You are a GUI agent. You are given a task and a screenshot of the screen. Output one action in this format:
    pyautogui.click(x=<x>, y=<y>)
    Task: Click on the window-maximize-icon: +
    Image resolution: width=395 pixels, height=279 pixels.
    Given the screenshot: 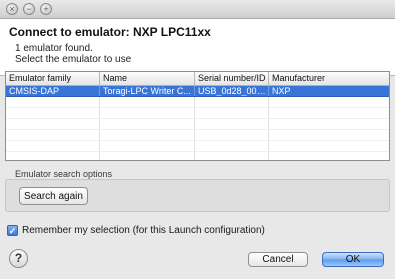 What is the action you would take?
    pyautogui.click(x=46, y=9)
    